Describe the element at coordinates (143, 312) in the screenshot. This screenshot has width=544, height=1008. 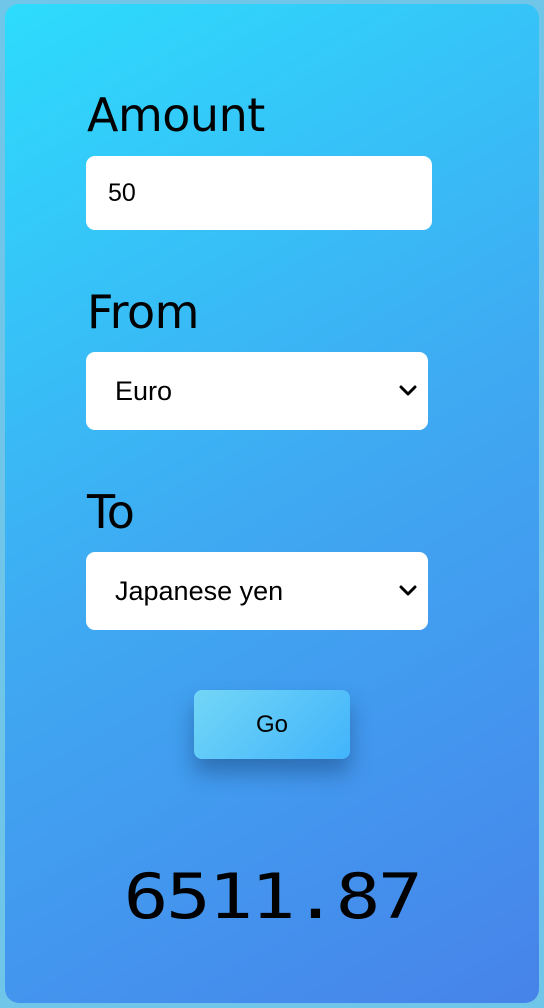
I see `from-label: From` at that location.